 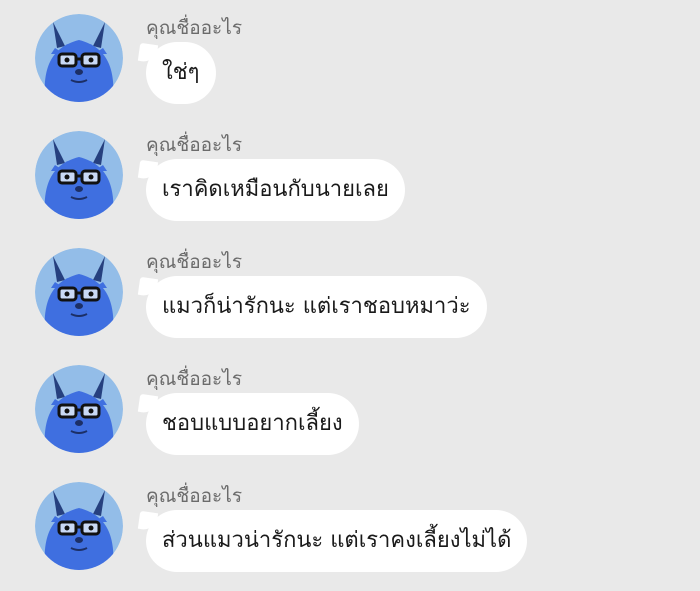 What do you see at coordinates (181, 73) in the screenshot?
I see `message-bubble: ใช่ๆ` at bounding box center [181, 73].